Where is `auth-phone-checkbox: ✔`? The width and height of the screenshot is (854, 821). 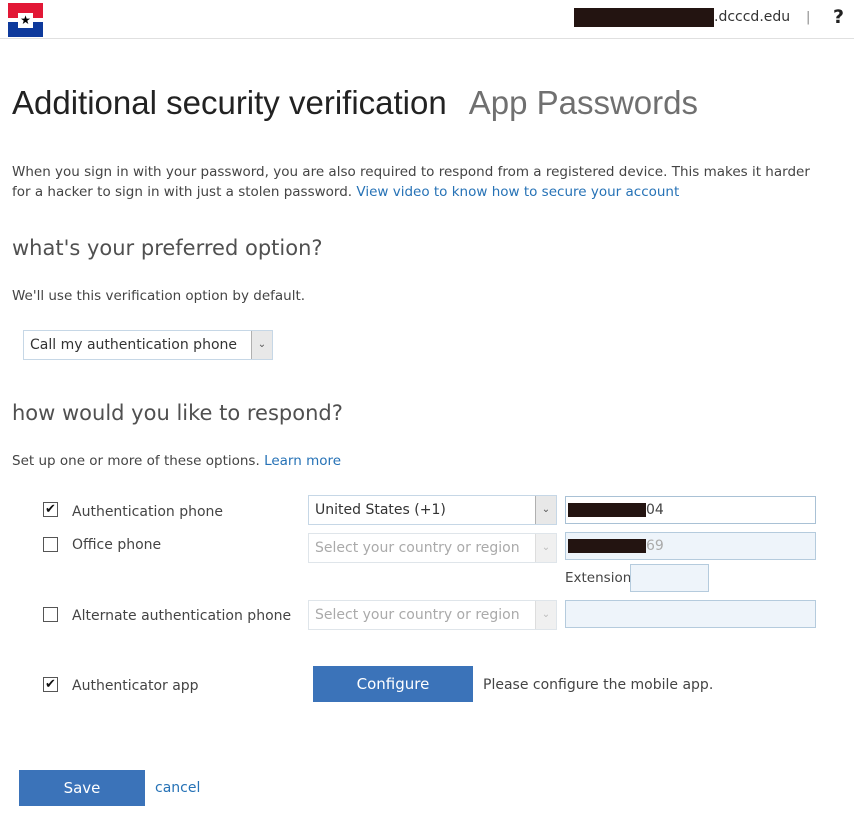
auth-phone-checkbox: ✔ is located at coordinates (50, 509).